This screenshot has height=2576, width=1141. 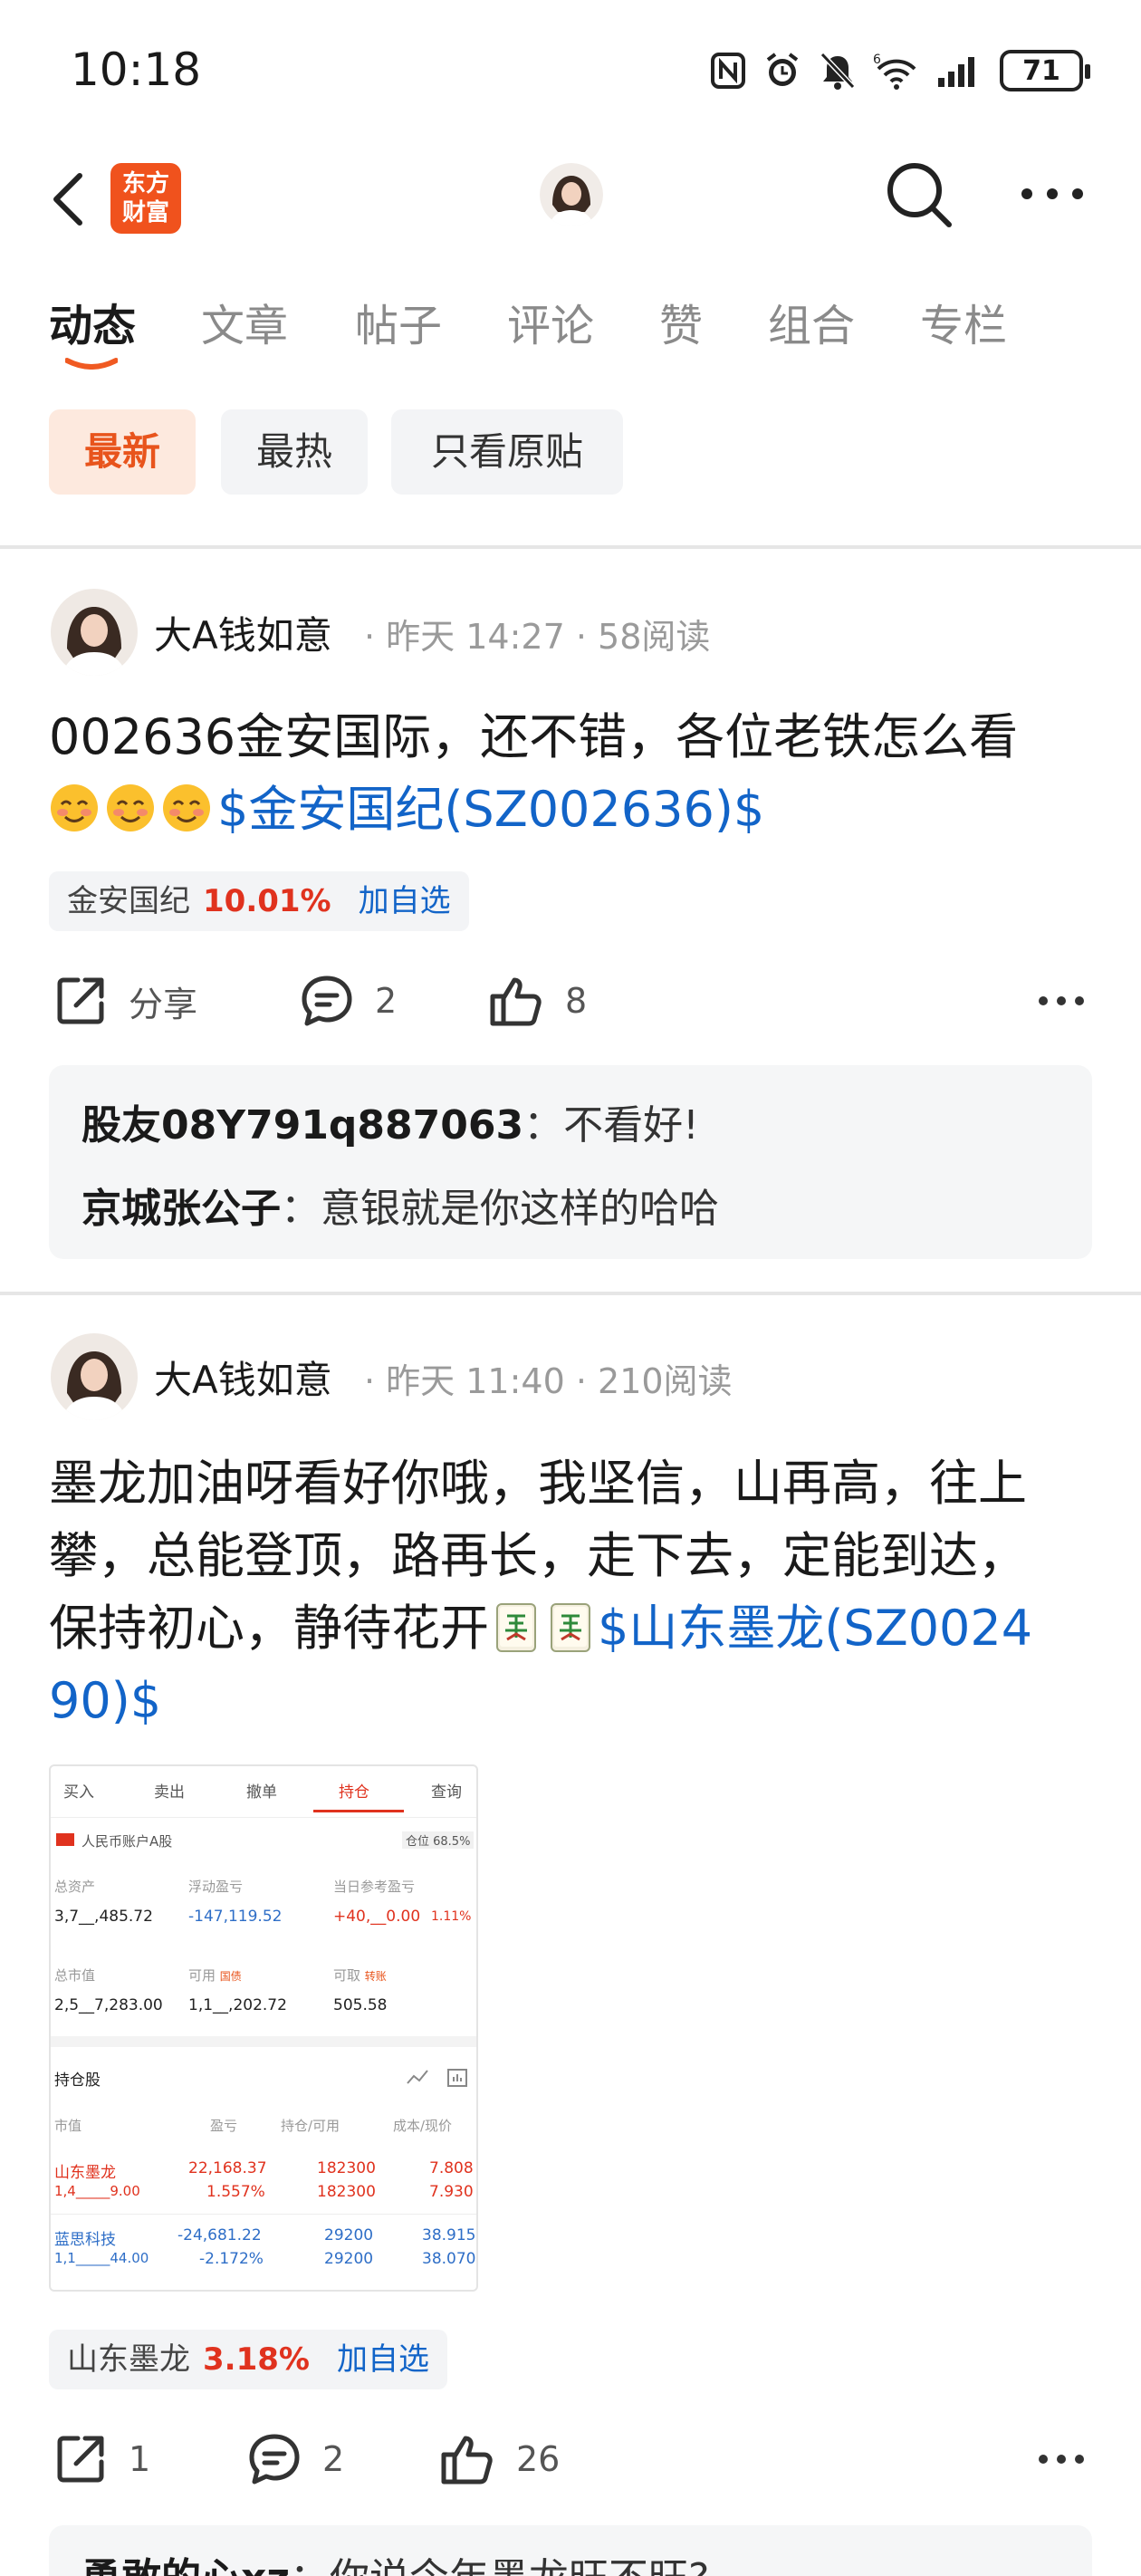 What do you see at coordinates (1052, 194) in the screenshot?
I see `more-options-icon` at bounding box center [1052, 194].